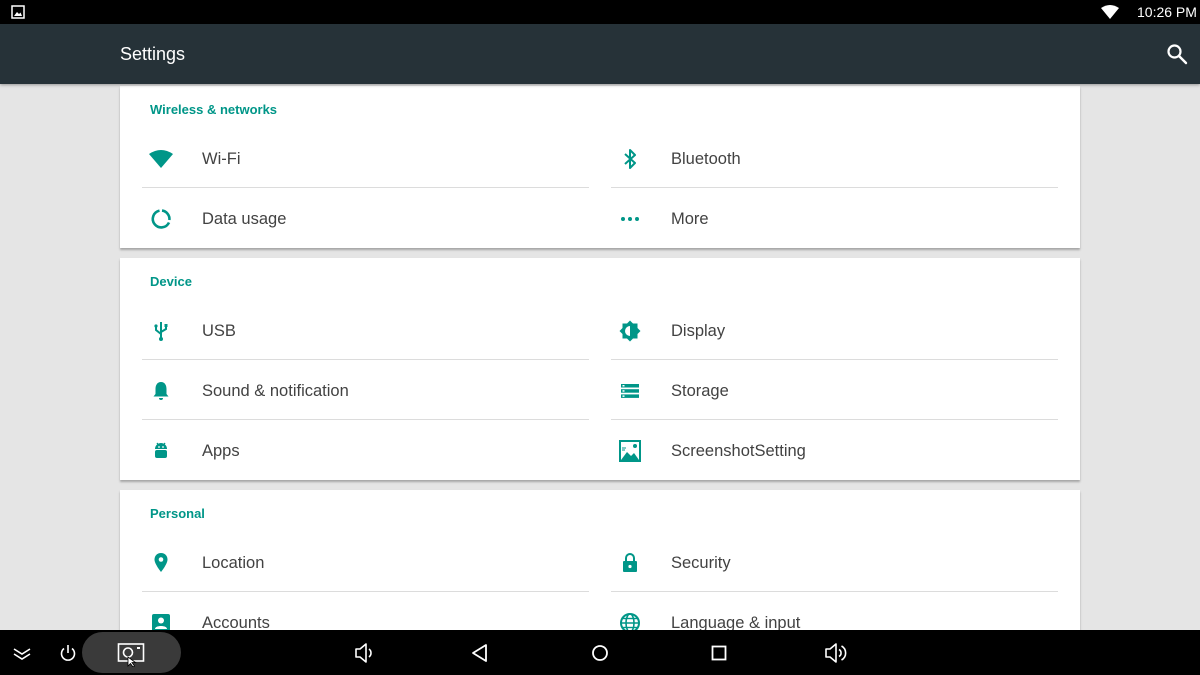 Image resolution: width=1200 pixels, height=675 pixels. What do you see at coordinates (153, 54) in the screenshot?
I see `page-title: Settings` at bounding box center [153, 54].